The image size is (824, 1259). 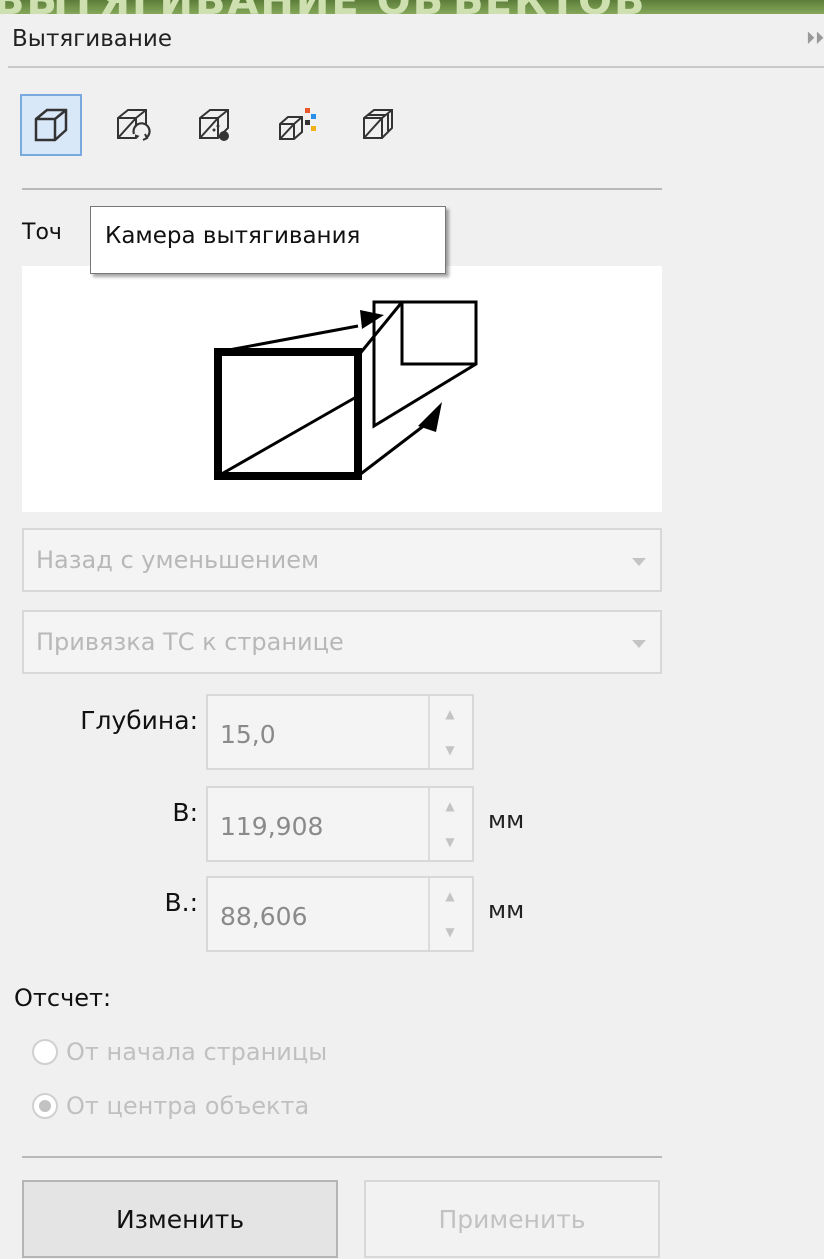 I want to click on vp-lock-dropdown: Привязка ТС к странице, so click(x=342, y=642).